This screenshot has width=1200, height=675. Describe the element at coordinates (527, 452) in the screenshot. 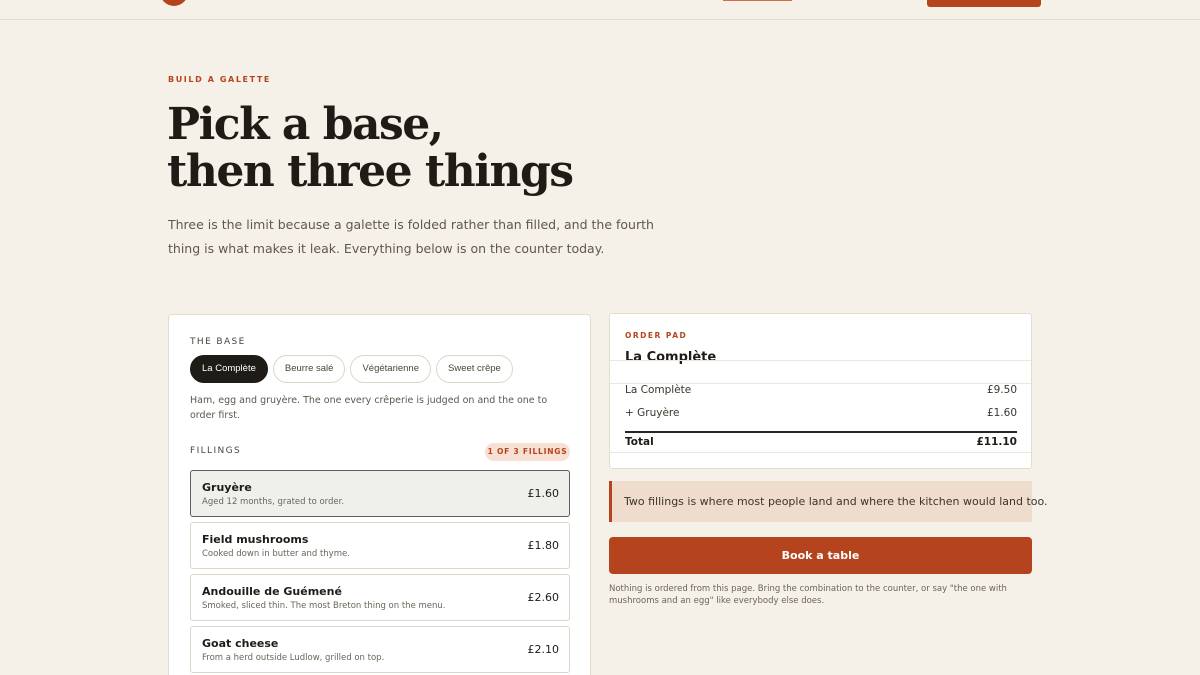

I see `fillings-count-badge: 1 OF 3 FILLINGS` at that location.